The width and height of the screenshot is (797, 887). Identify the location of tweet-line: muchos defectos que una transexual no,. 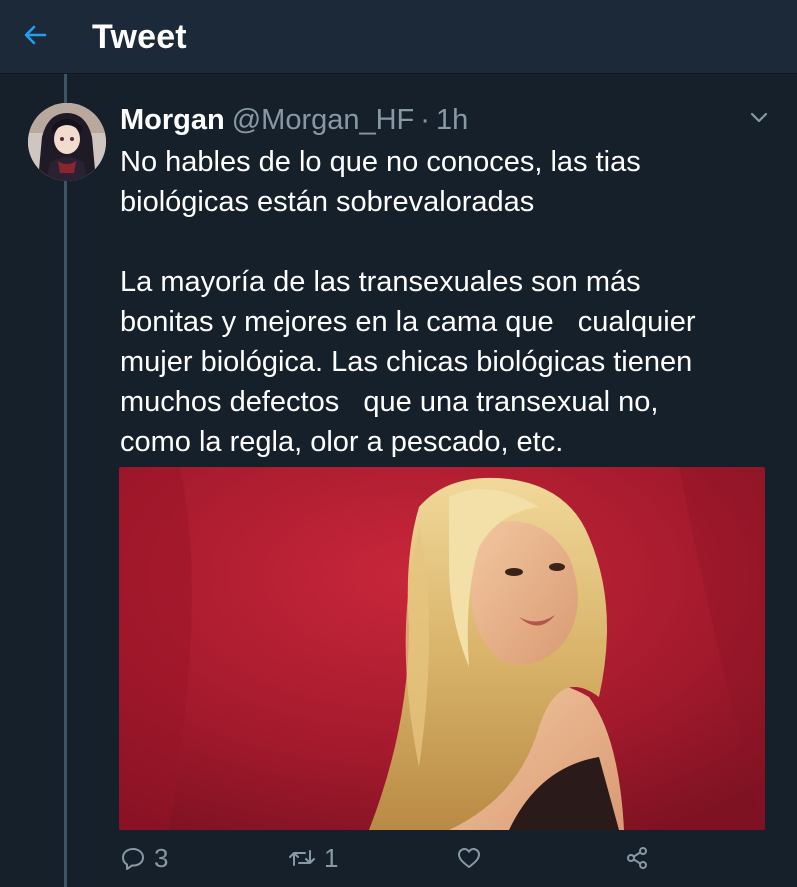
(389, 402).